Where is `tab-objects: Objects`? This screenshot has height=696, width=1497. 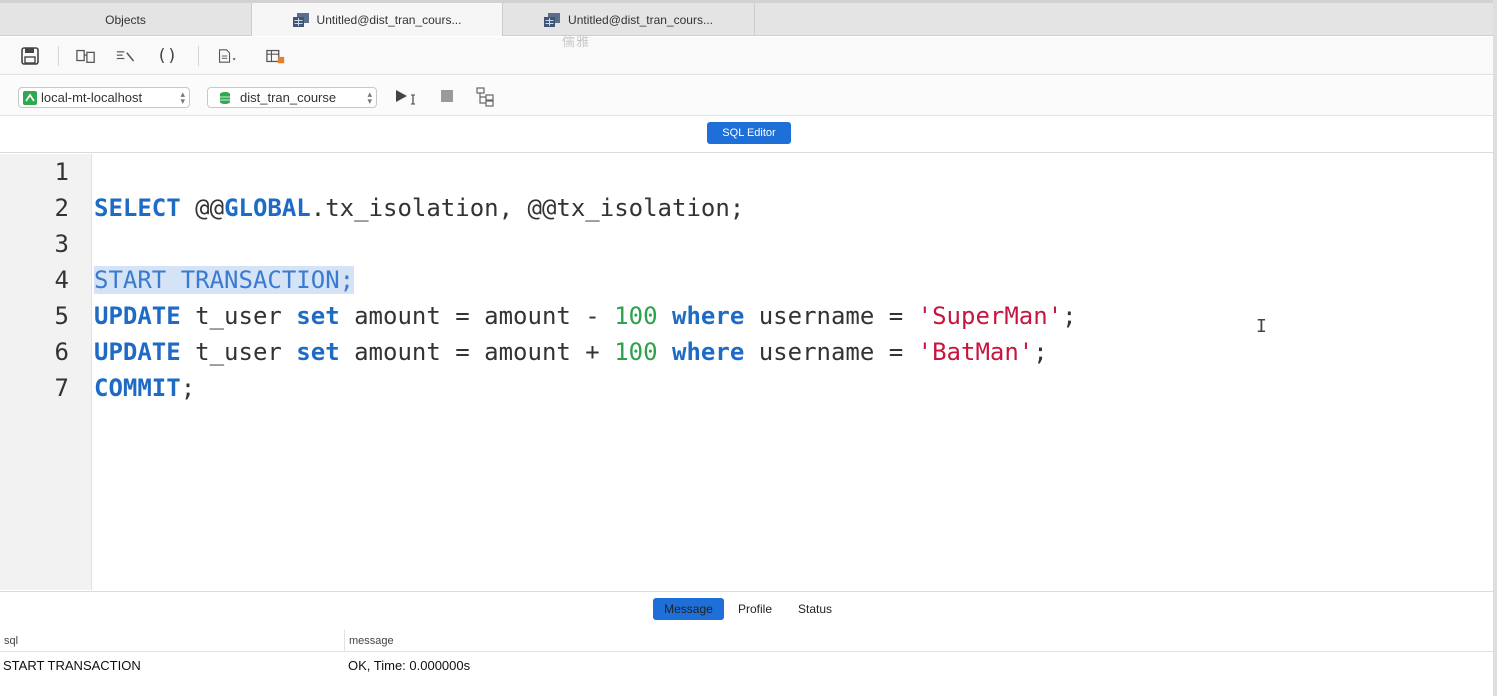
tab-objects: Objects is located at coordinates (126, 19).